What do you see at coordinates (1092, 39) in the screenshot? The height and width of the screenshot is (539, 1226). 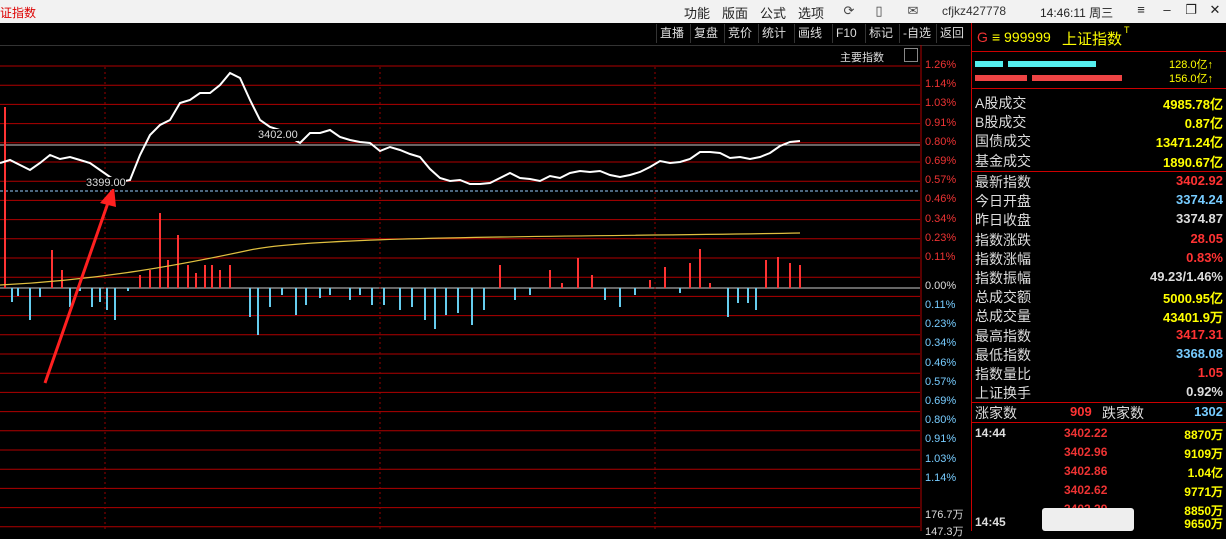 I see `index-name: 上证指数` at bounding box center [1092, 39].